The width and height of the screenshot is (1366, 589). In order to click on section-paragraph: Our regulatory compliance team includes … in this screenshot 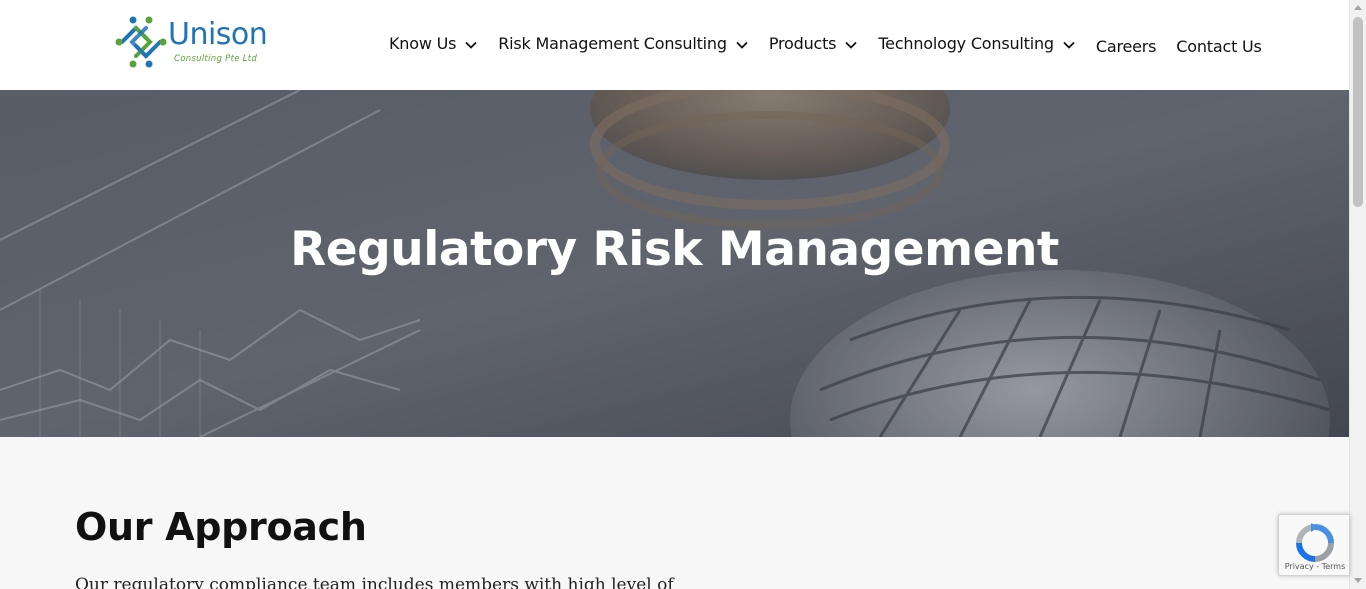, I will do `click(374, 582)`.